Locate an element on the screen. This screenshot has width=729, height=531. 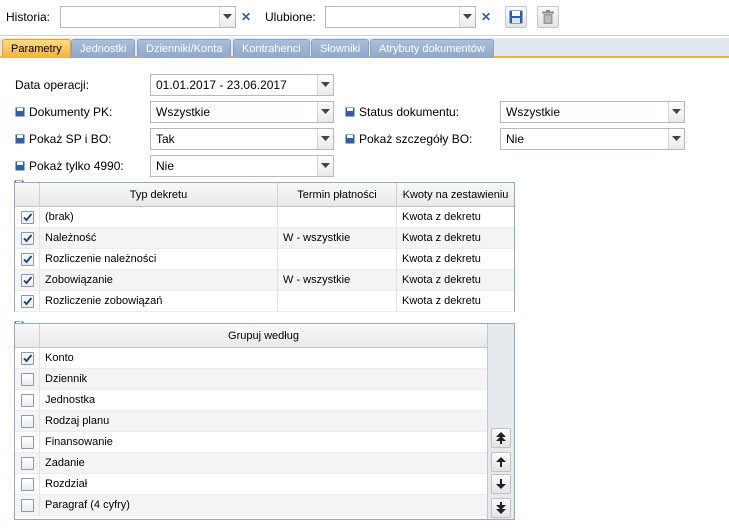
date-range-combo: 01.01.2017 - 23.06.2017 is located at coordinates (242, 85).